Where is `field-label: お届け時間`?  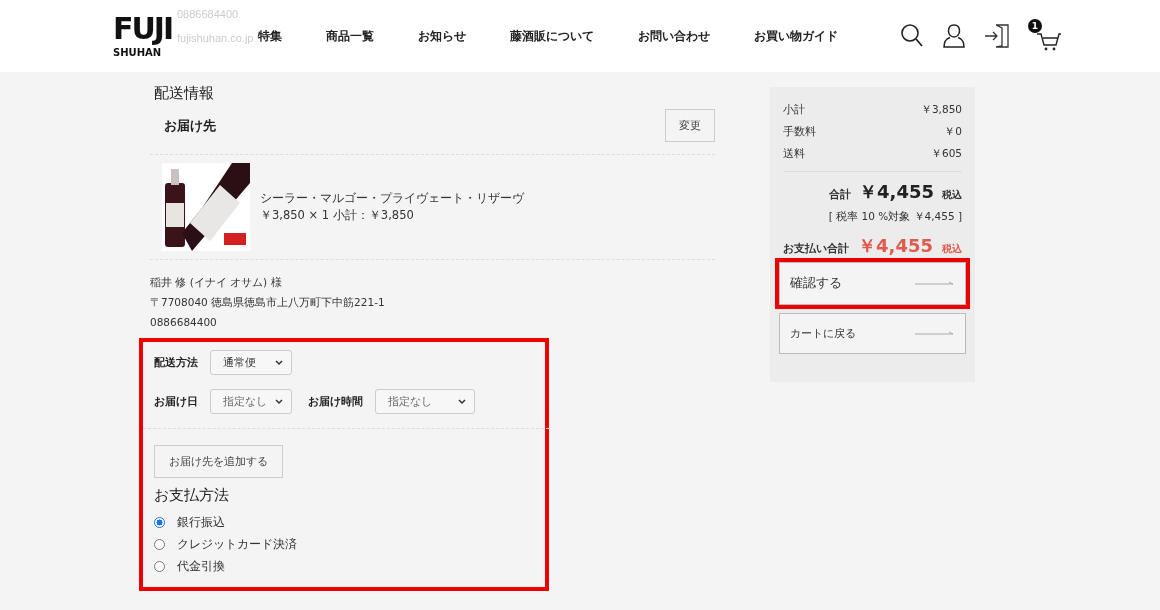
field-label: お届け時間 is located at coordinates (335, 401).